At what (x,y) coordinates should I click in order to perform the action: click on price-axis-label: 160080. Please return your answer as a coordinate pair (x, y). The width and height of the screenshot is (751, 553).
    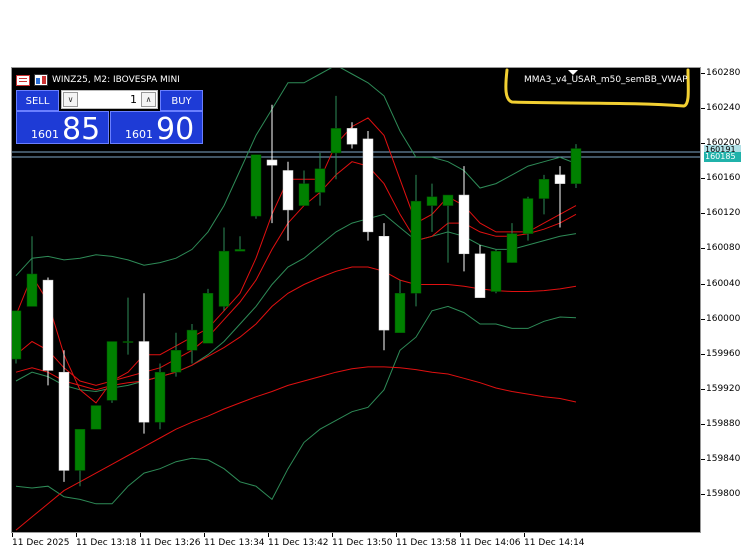
    Looking at the image, I should click on (723, 248).